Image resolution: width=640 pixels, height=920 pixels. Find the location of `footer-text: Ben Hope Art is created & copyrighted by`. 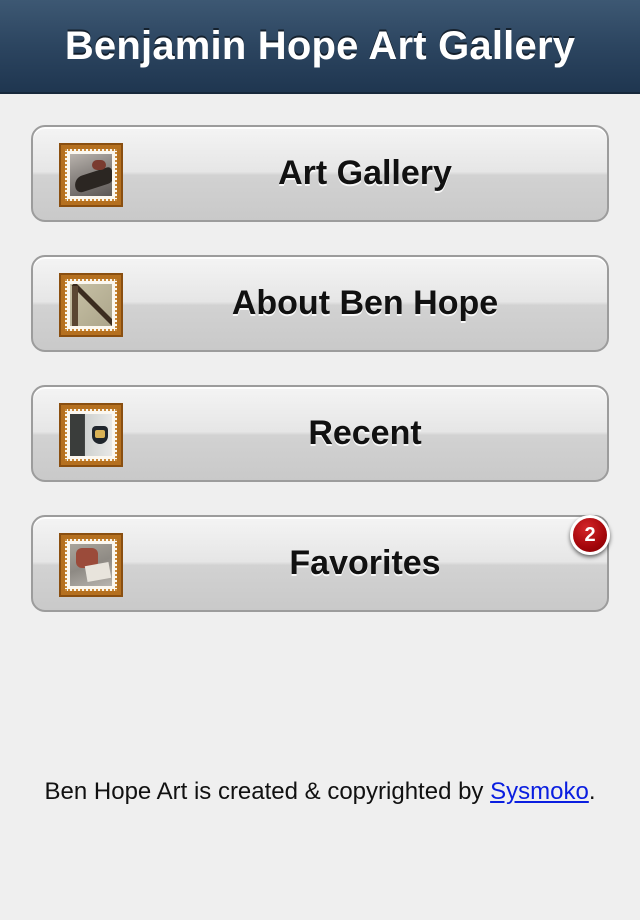

footer-text: Ben Hope Art is created & copyrighted by is located at coordinates (267, 791).